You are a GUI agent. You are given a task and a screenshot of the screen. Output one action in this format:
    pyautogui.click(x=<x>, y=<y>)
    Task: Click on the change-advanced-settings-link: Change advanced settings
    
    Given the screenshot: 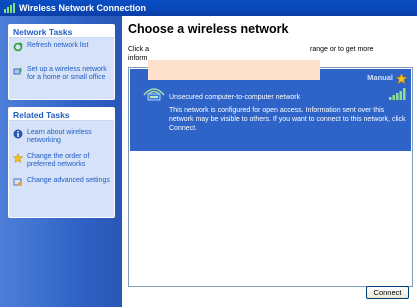 What is the action you would take?
    pyautogui.click(x=61, y=180)
    